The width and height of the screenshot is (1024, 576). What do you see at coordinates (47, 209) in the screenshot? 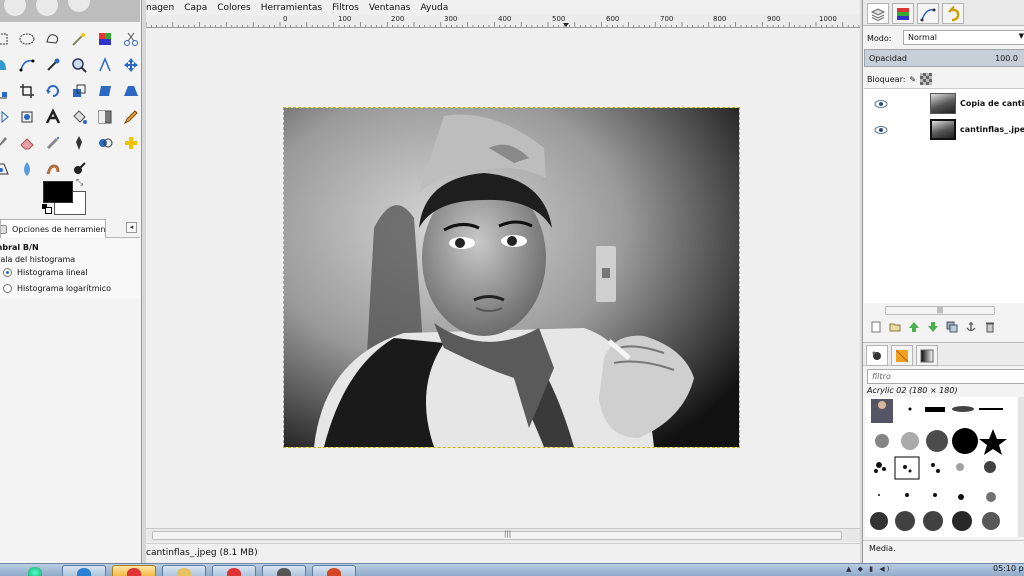
I see `reset-colors-icon` at bounding box center [47, 209].